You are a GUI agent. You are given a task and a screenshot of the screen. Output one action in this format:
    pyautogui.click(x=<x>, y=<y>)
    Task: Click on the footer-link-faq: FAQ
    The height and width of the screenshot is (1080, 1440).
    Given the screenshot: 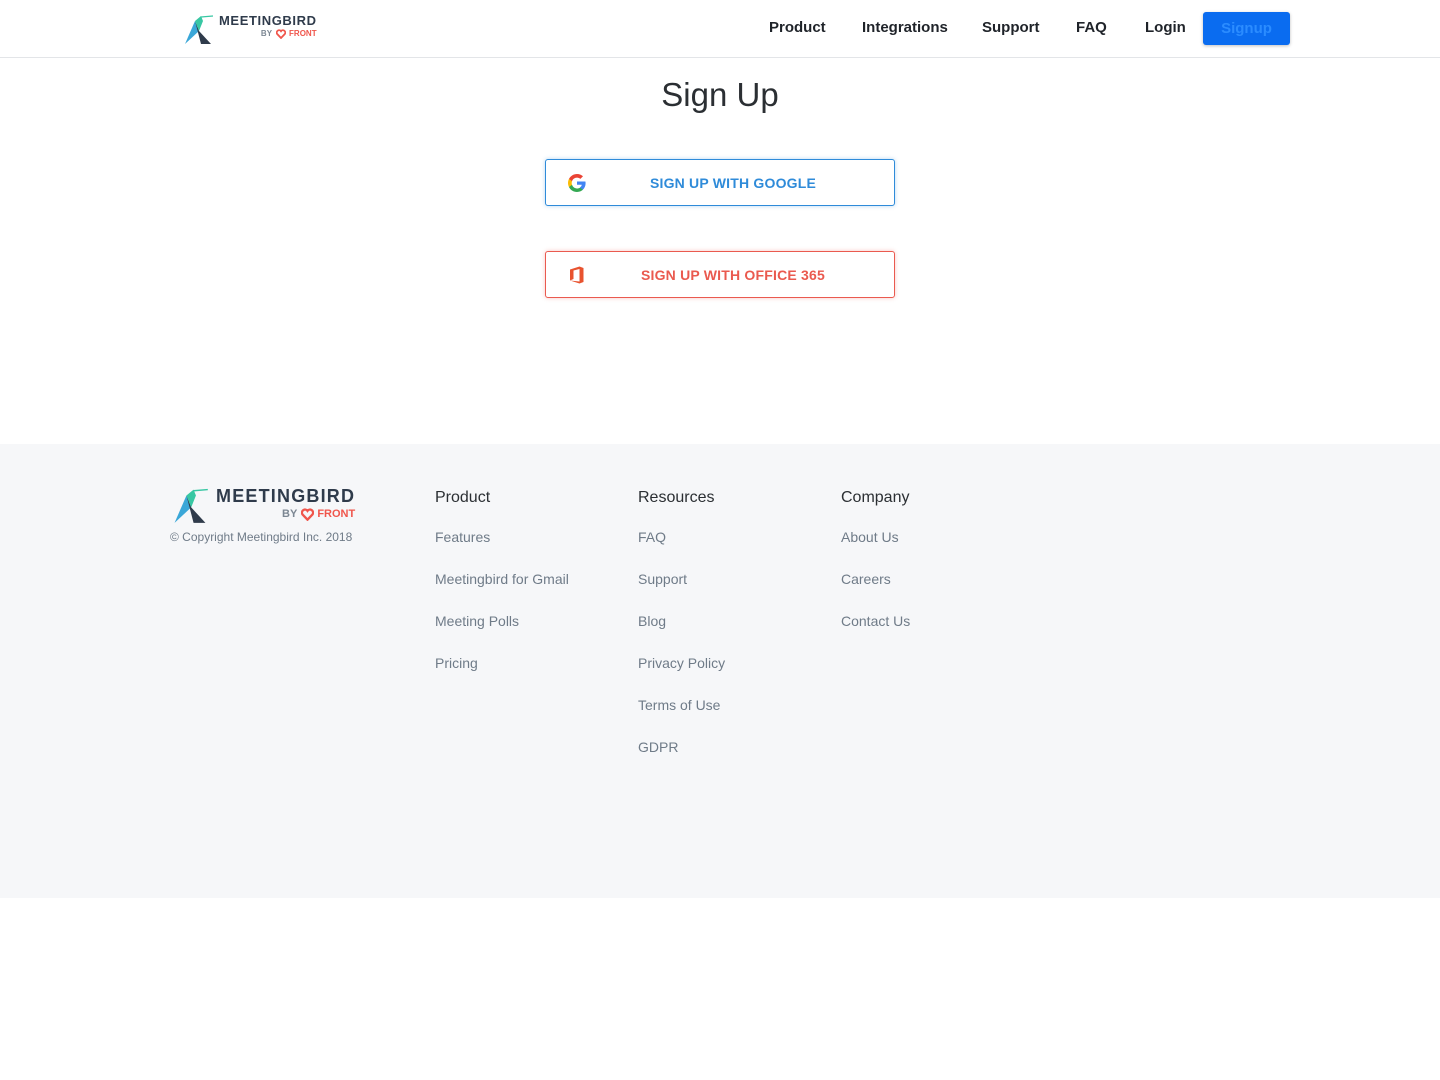 What is the action you would take?
    pyautogui.click(x=681, y=550)
    